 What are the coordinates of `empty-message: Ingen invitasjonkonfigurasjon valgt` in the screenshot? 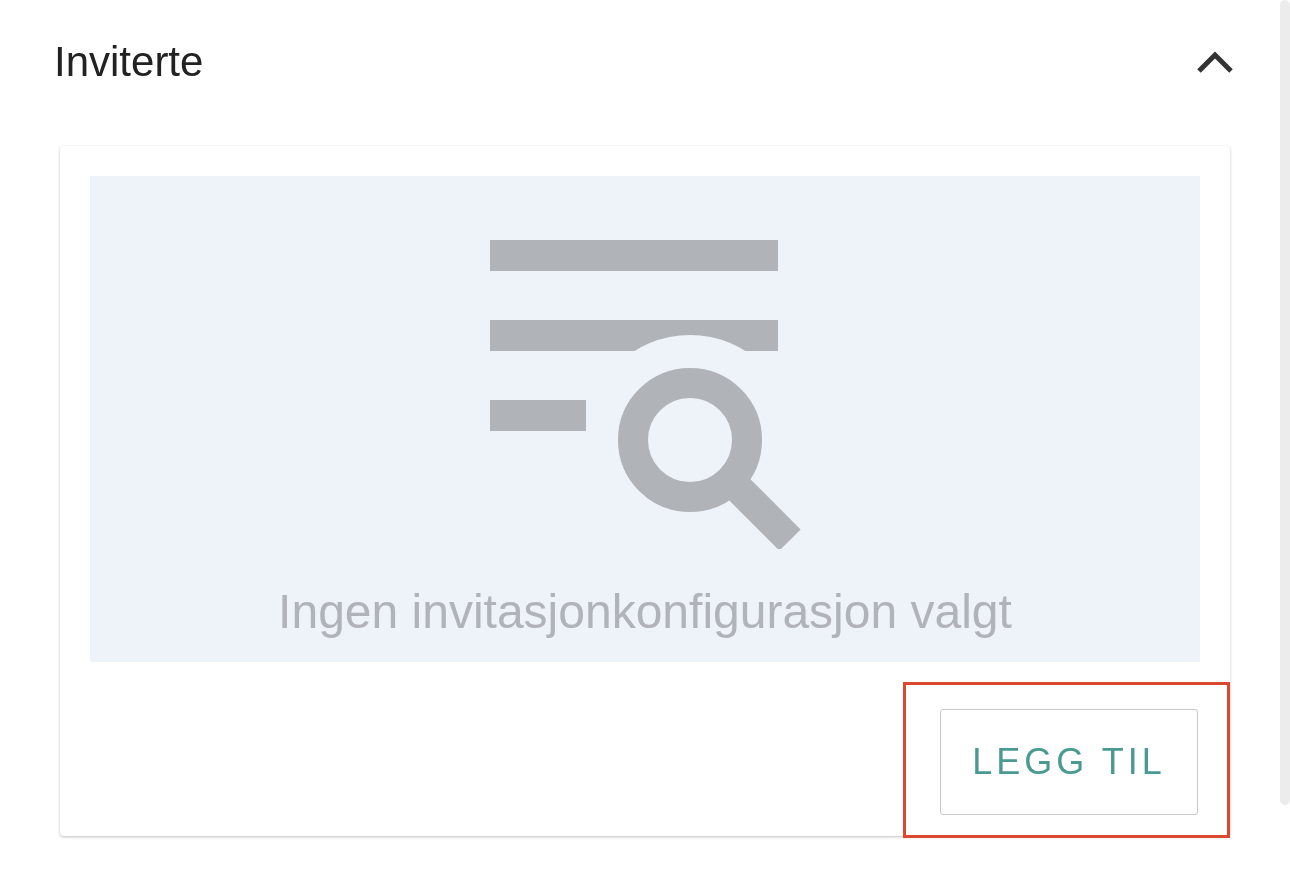 It's located at (645, 611).